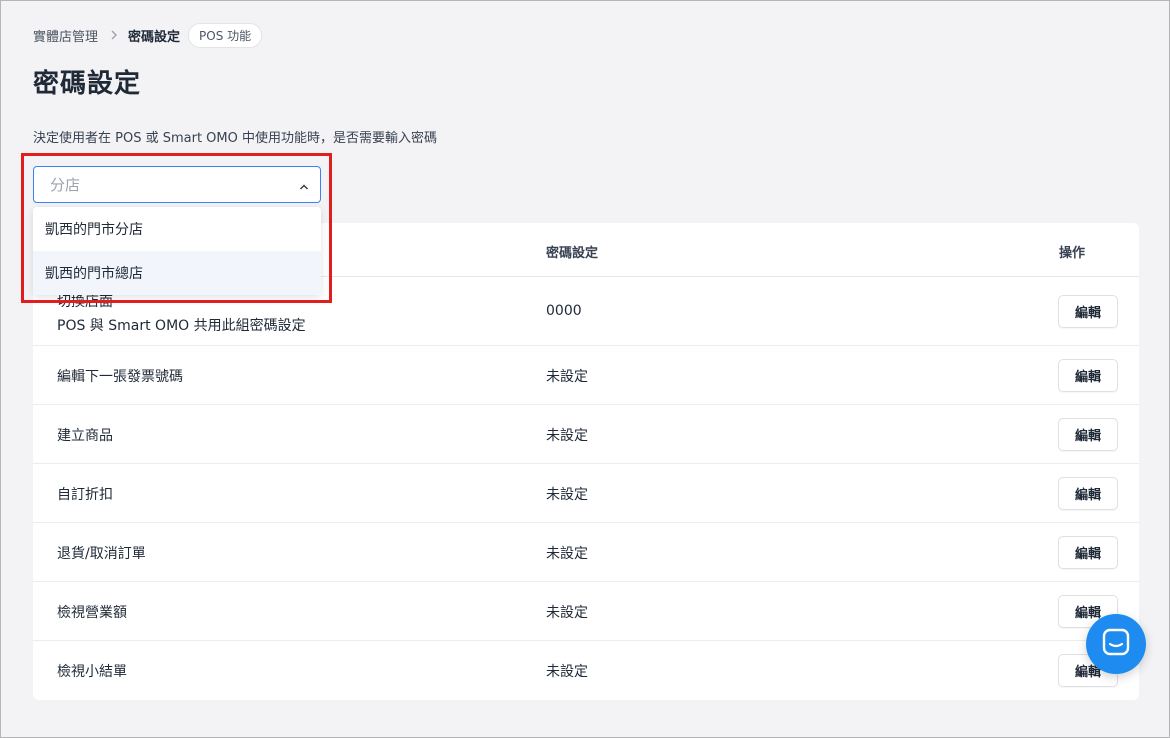  Describe the element at coordinates (65, 35) in the screenshot. I see `breadcrumb-parent-link: 實體店管理` at that location.